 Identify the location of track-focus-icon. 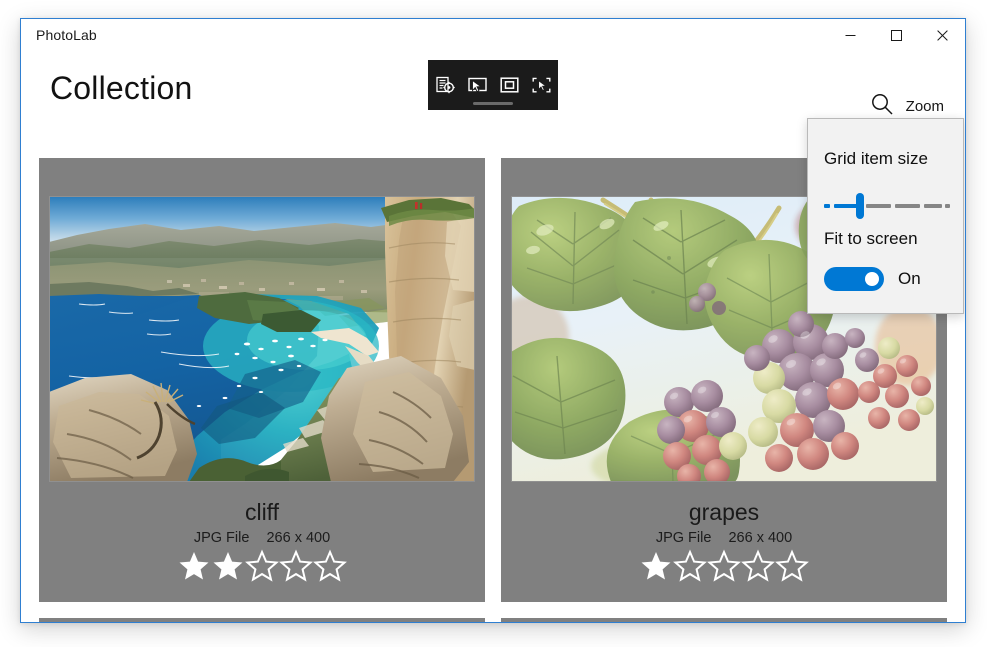
(541, 85).